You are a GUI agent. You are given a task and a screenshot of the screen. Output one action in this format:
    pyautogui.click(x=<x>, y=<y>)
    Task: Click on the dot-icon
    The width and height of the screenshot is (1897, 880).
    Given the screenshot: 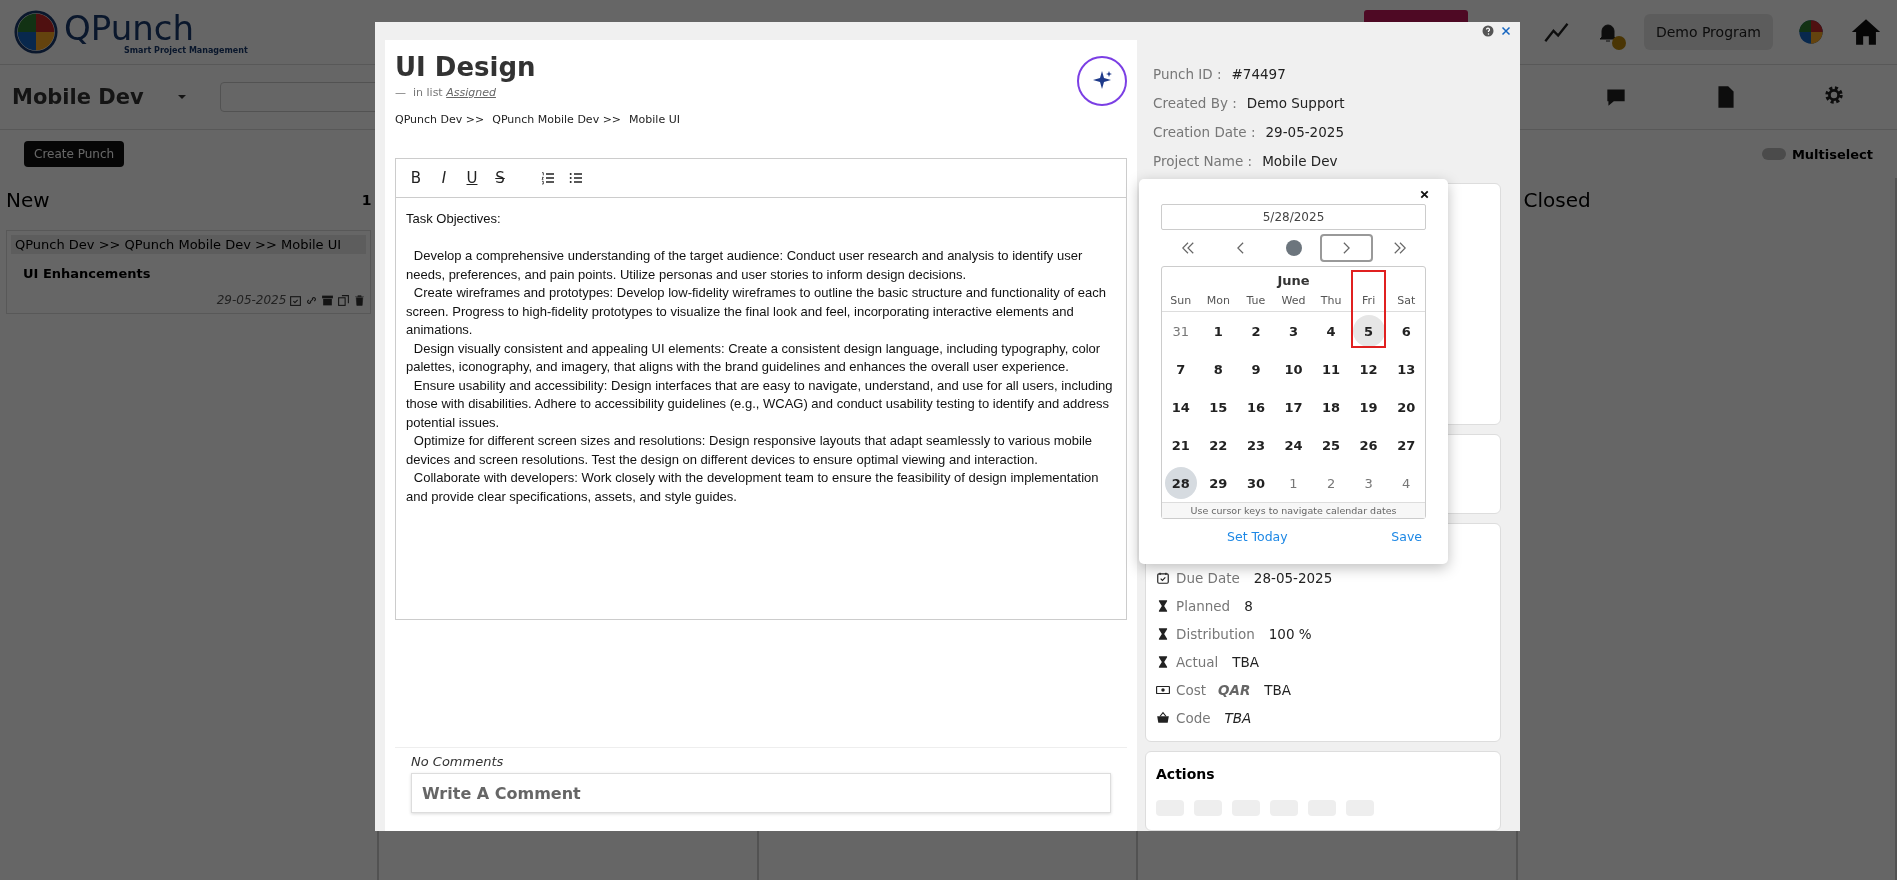 What is the action you would take?
    pyautogui.click(x=1293, y=248)
    